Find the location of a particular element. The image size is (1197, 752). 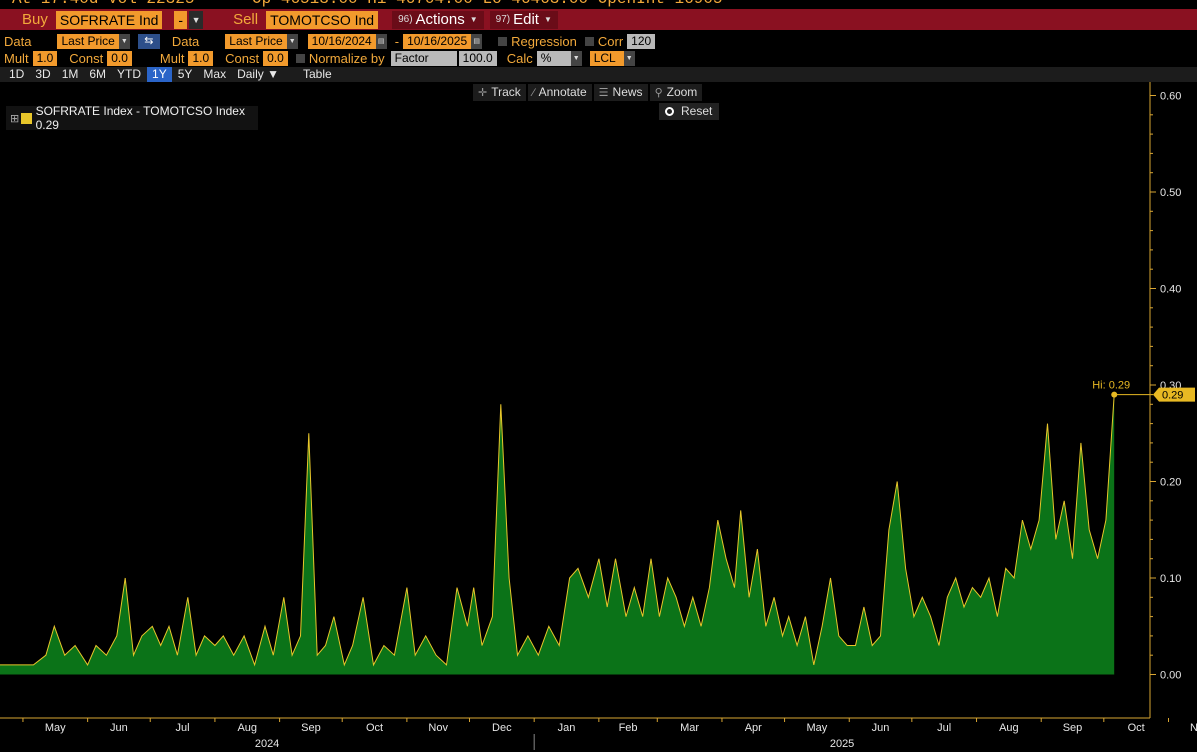

mult1-label: Mult is located at coordinates (16, 58).